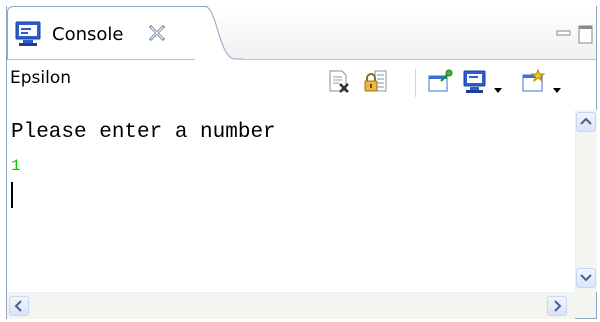  What do you see at coordinates (534, 81) in the screenshot?
I see `open-console-icon` at bounding box center [534, 81].